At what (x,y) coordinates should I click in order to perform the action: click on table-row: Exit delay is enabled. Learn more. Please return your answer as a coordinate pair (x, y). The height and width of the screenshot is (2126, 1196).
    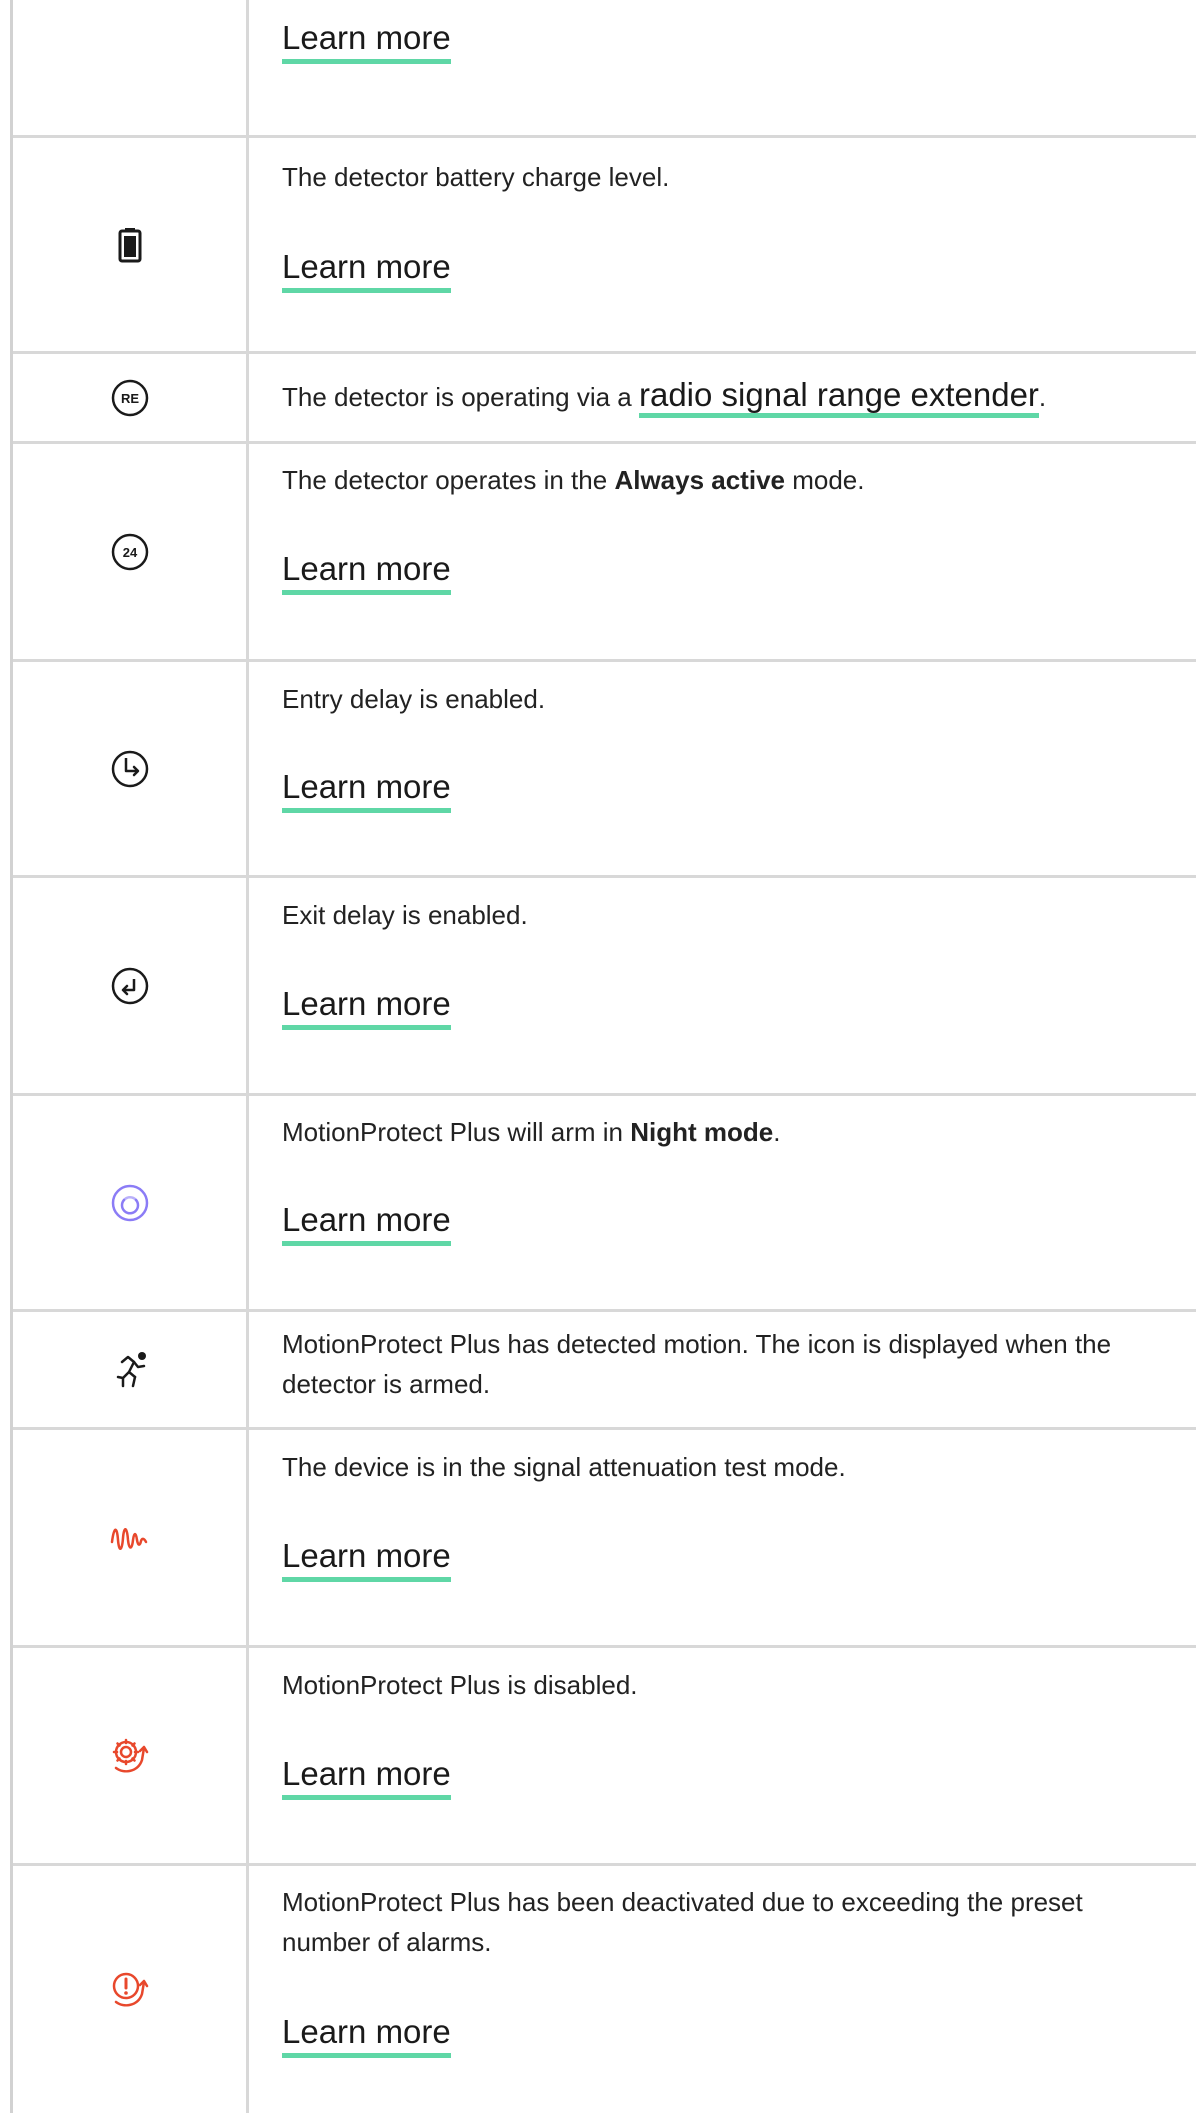
    Looking at the image, I should click on (604, 987).